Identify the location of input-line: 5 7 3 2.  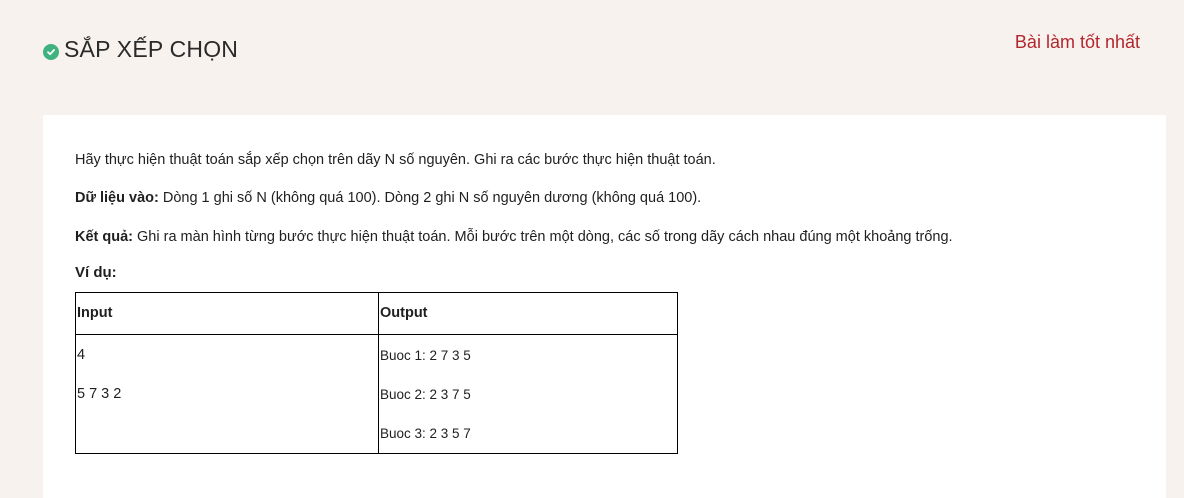
(99, 394).